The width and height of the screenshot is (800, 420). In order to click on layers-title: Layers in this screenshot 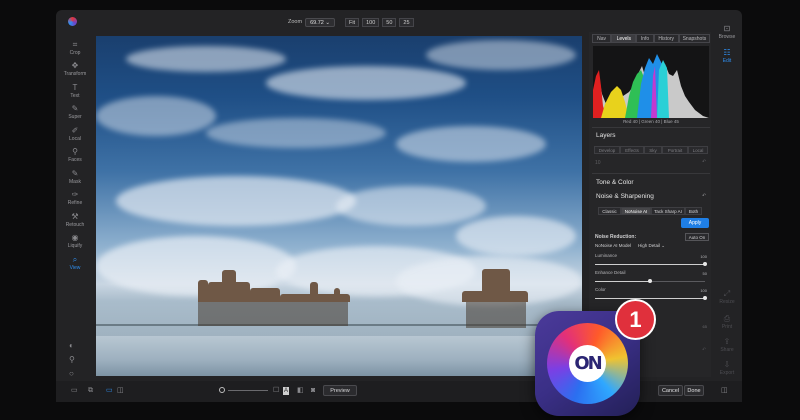, I will do `click(606, 135)`.